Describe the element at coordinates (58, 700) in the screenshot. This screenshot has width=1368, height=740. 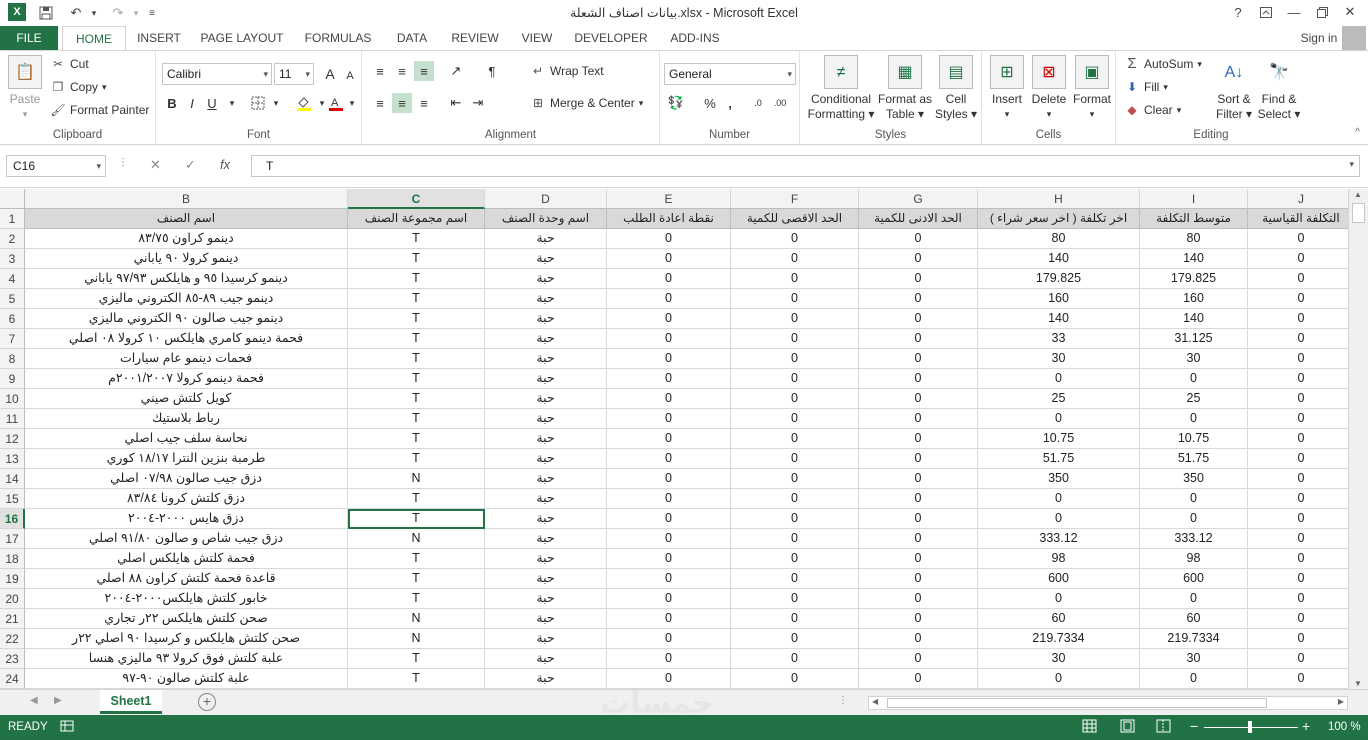
I see `next-sheet-icon: ▶` at that location.